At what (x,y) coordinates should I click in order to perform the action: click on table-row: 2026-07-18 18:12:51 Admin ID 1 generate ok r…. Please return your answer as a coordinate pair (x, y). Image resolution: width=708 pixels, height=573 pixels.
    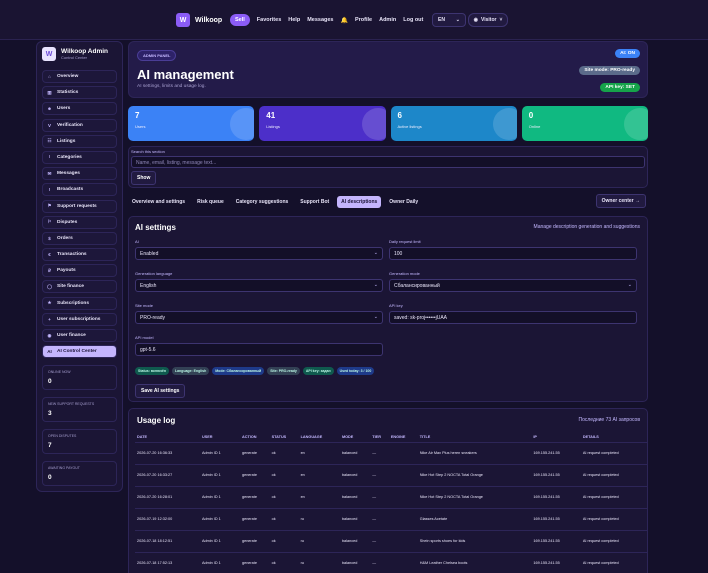
    Looking at the image, I should click on (391, 541).